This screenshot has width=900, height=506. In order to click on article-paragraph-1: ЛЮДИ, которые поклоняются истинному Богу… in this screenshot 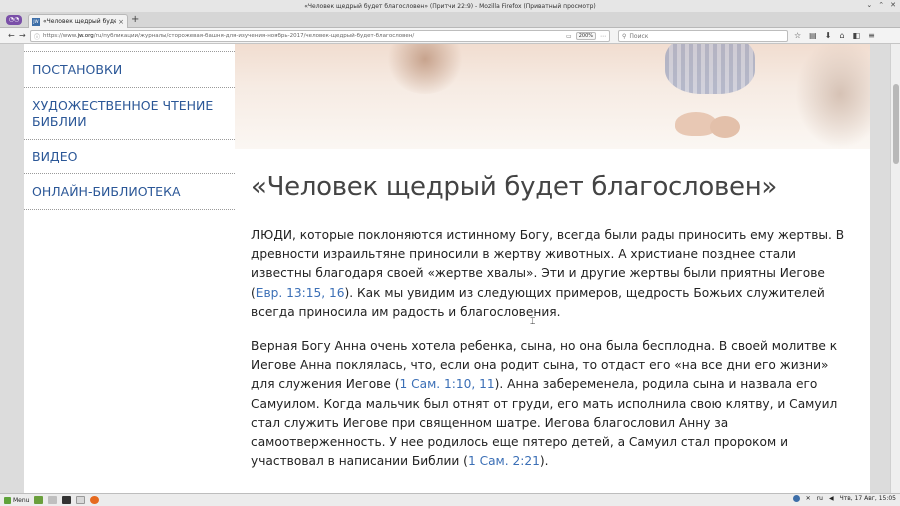, I will do `click(551, 274)`.